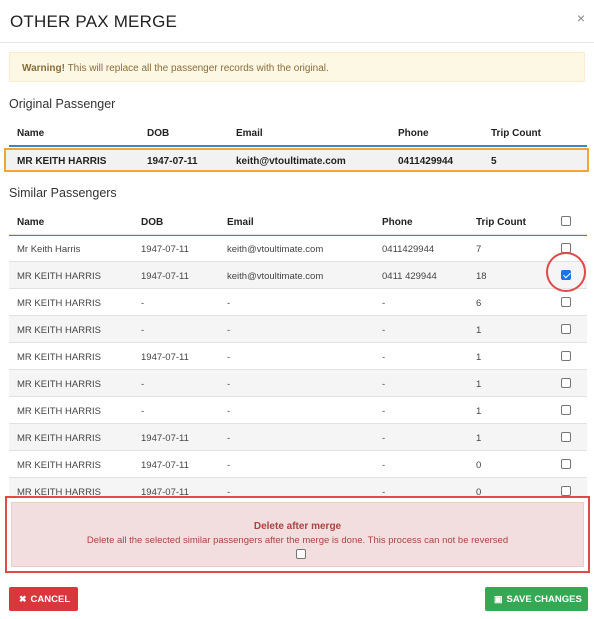 The image size is (594, 619). What do you see at coordinates (94, 21) in the screenshot?
I see `dialog-title: OTHER PAX MERGE` at bounding box center [94, 21].